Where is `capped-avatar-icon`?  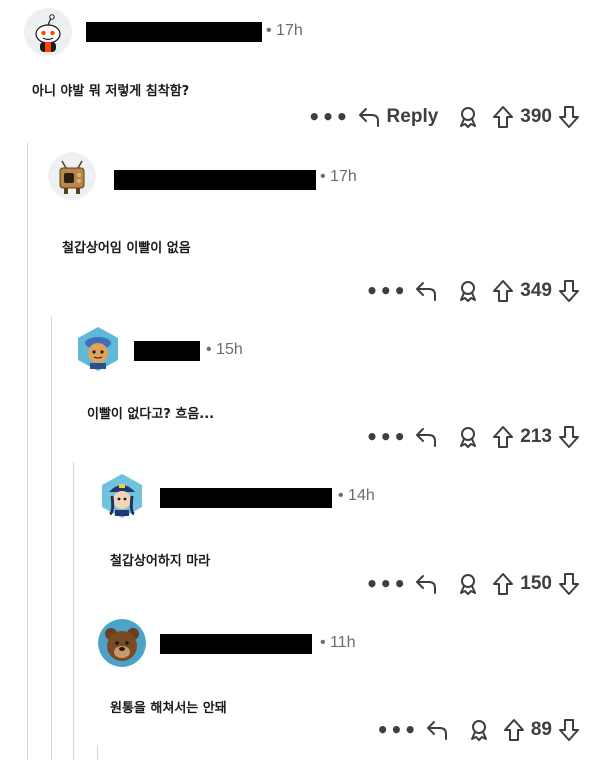 capped-avatar-icon is located at coordinates (98, 349).